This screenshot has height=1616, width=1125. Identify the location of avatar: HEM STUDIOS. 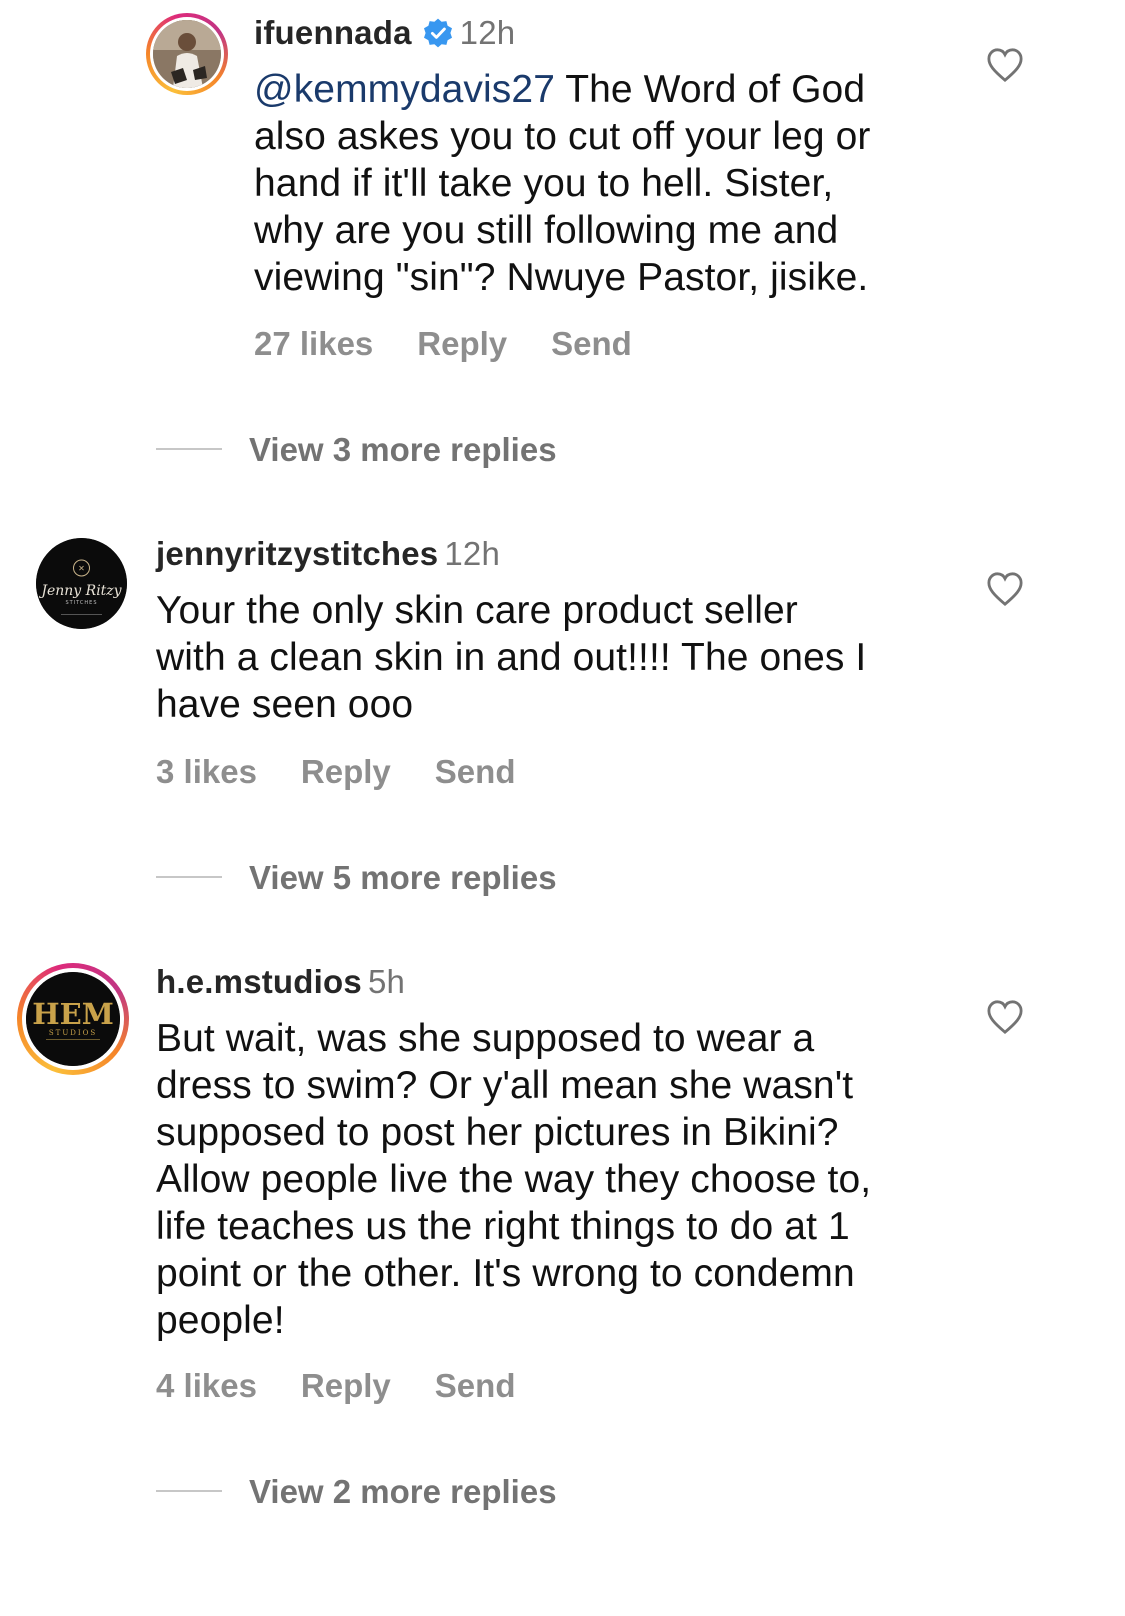
(73, 1019).